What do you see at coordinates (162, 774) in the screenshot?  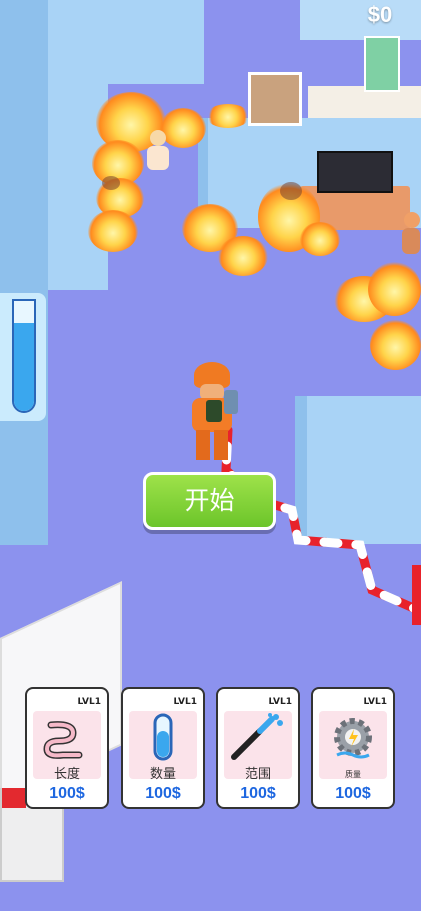 I see `upgrade-name: 数量` at bounding box center [162, 774].